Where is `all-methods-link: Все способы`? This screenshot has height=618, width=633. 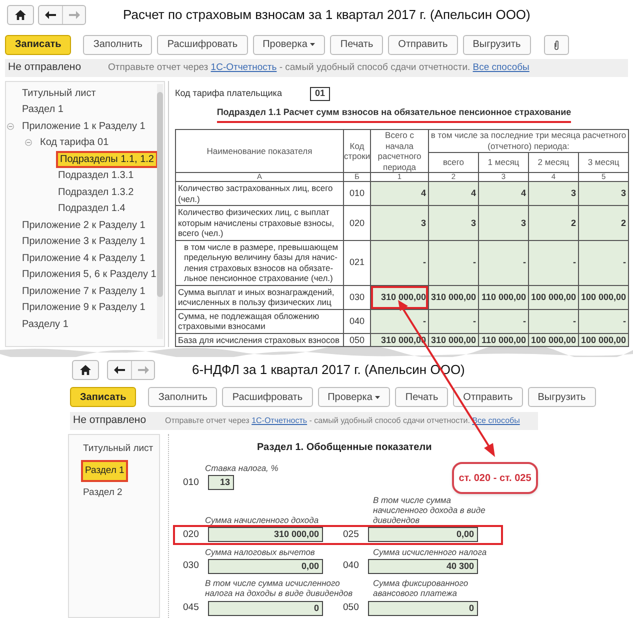 all-methods-link: Все способы is located at coordinates (501, 67).